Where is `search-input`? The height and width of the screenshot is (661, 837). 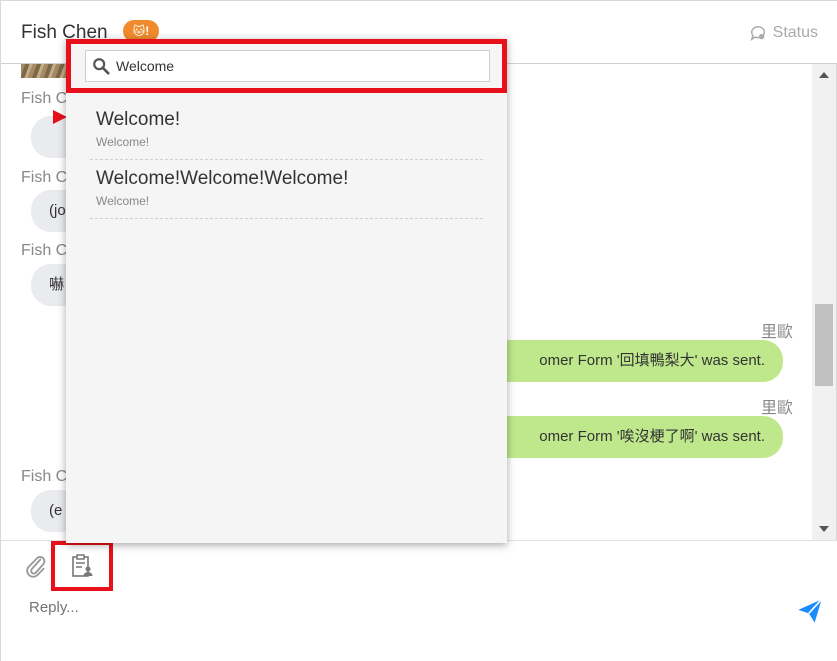
search-input is located at coordinates (296, 66).